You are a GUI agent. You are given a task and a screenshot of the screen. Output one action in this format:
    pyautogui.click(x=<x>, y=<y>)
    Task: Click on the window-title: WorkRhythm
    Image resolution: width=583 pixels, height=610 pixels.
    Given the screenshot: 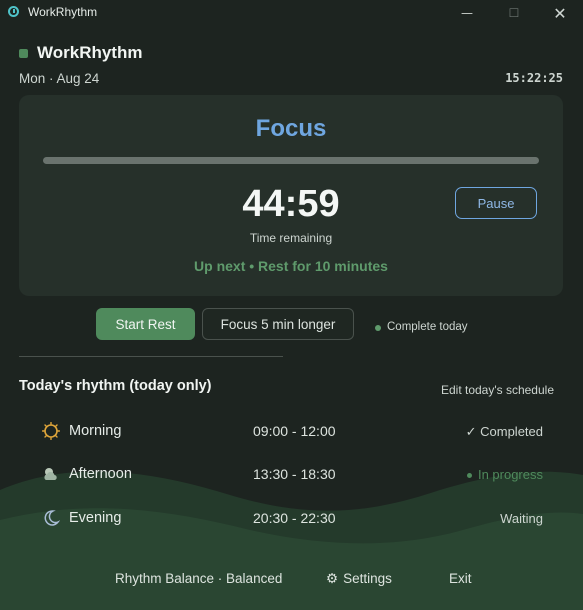 What is the action you would take?
    pyautogui.click(x=63, y=12)
    